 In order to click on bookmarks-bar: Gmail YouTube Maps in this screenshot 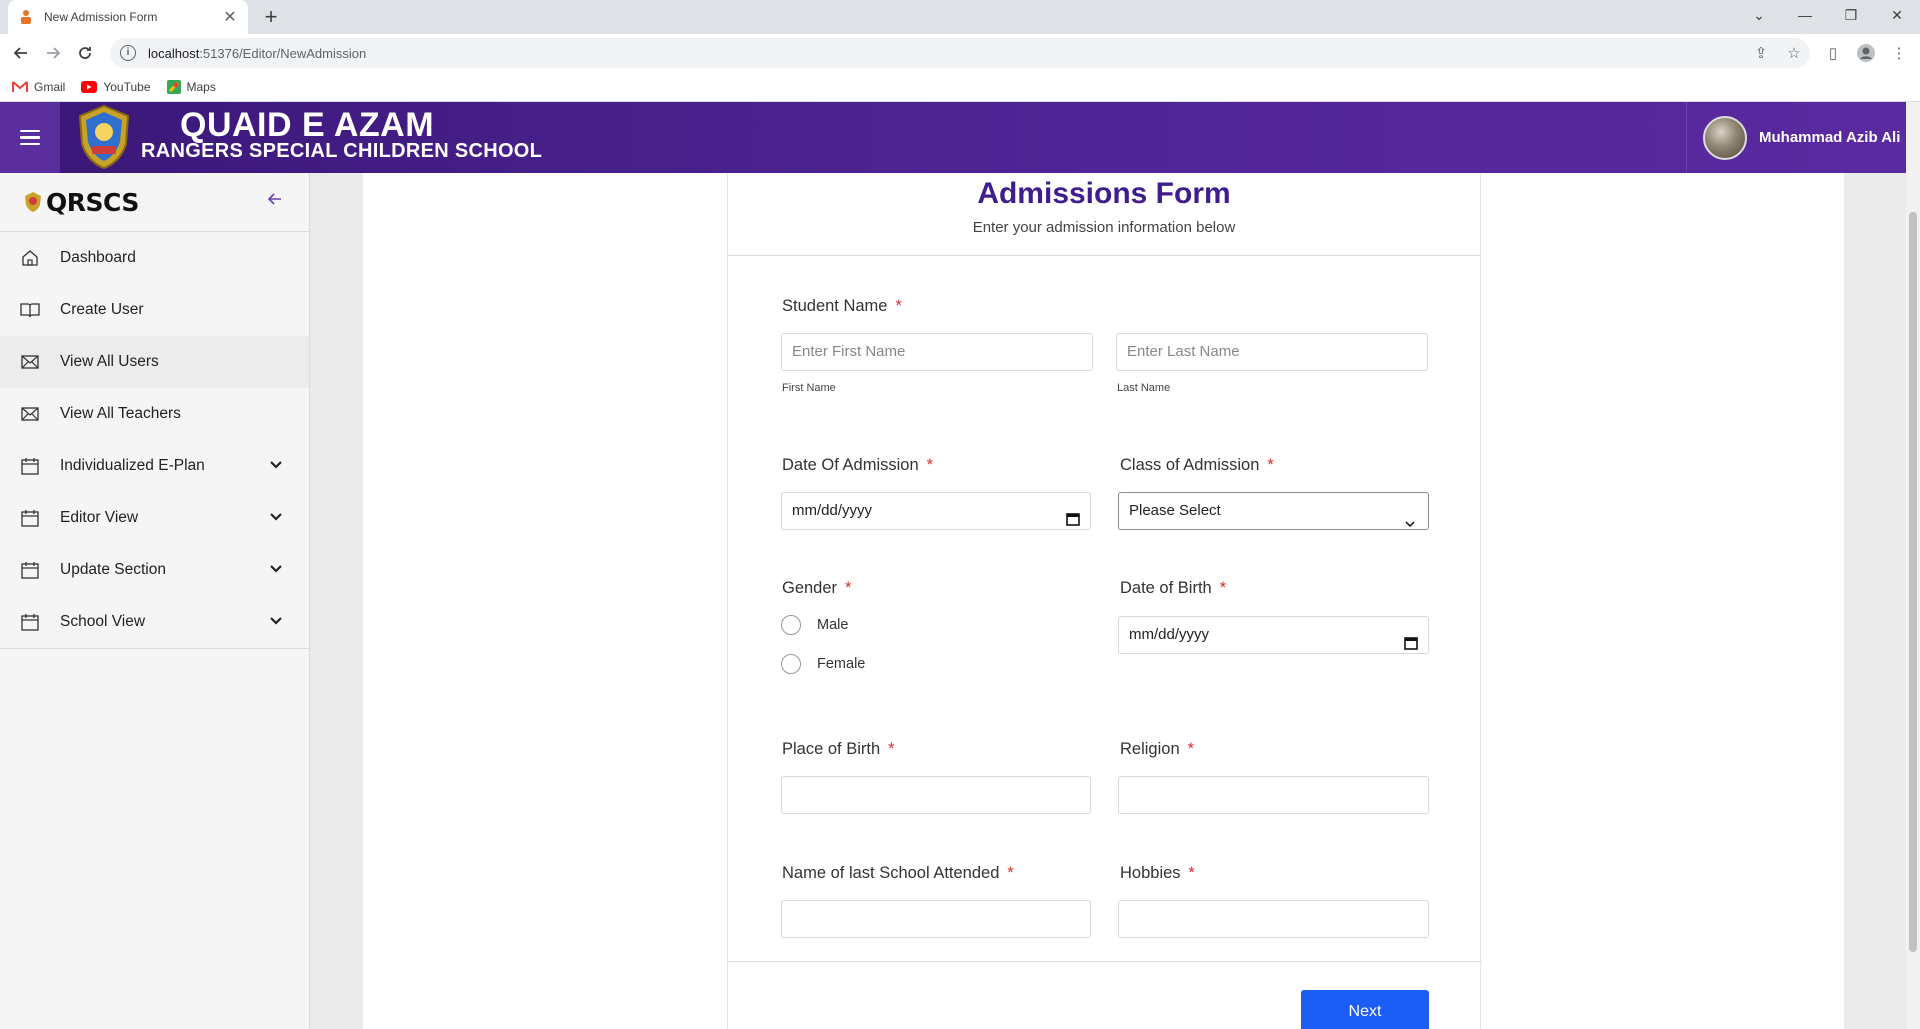, I will do `click(960, 87)`.